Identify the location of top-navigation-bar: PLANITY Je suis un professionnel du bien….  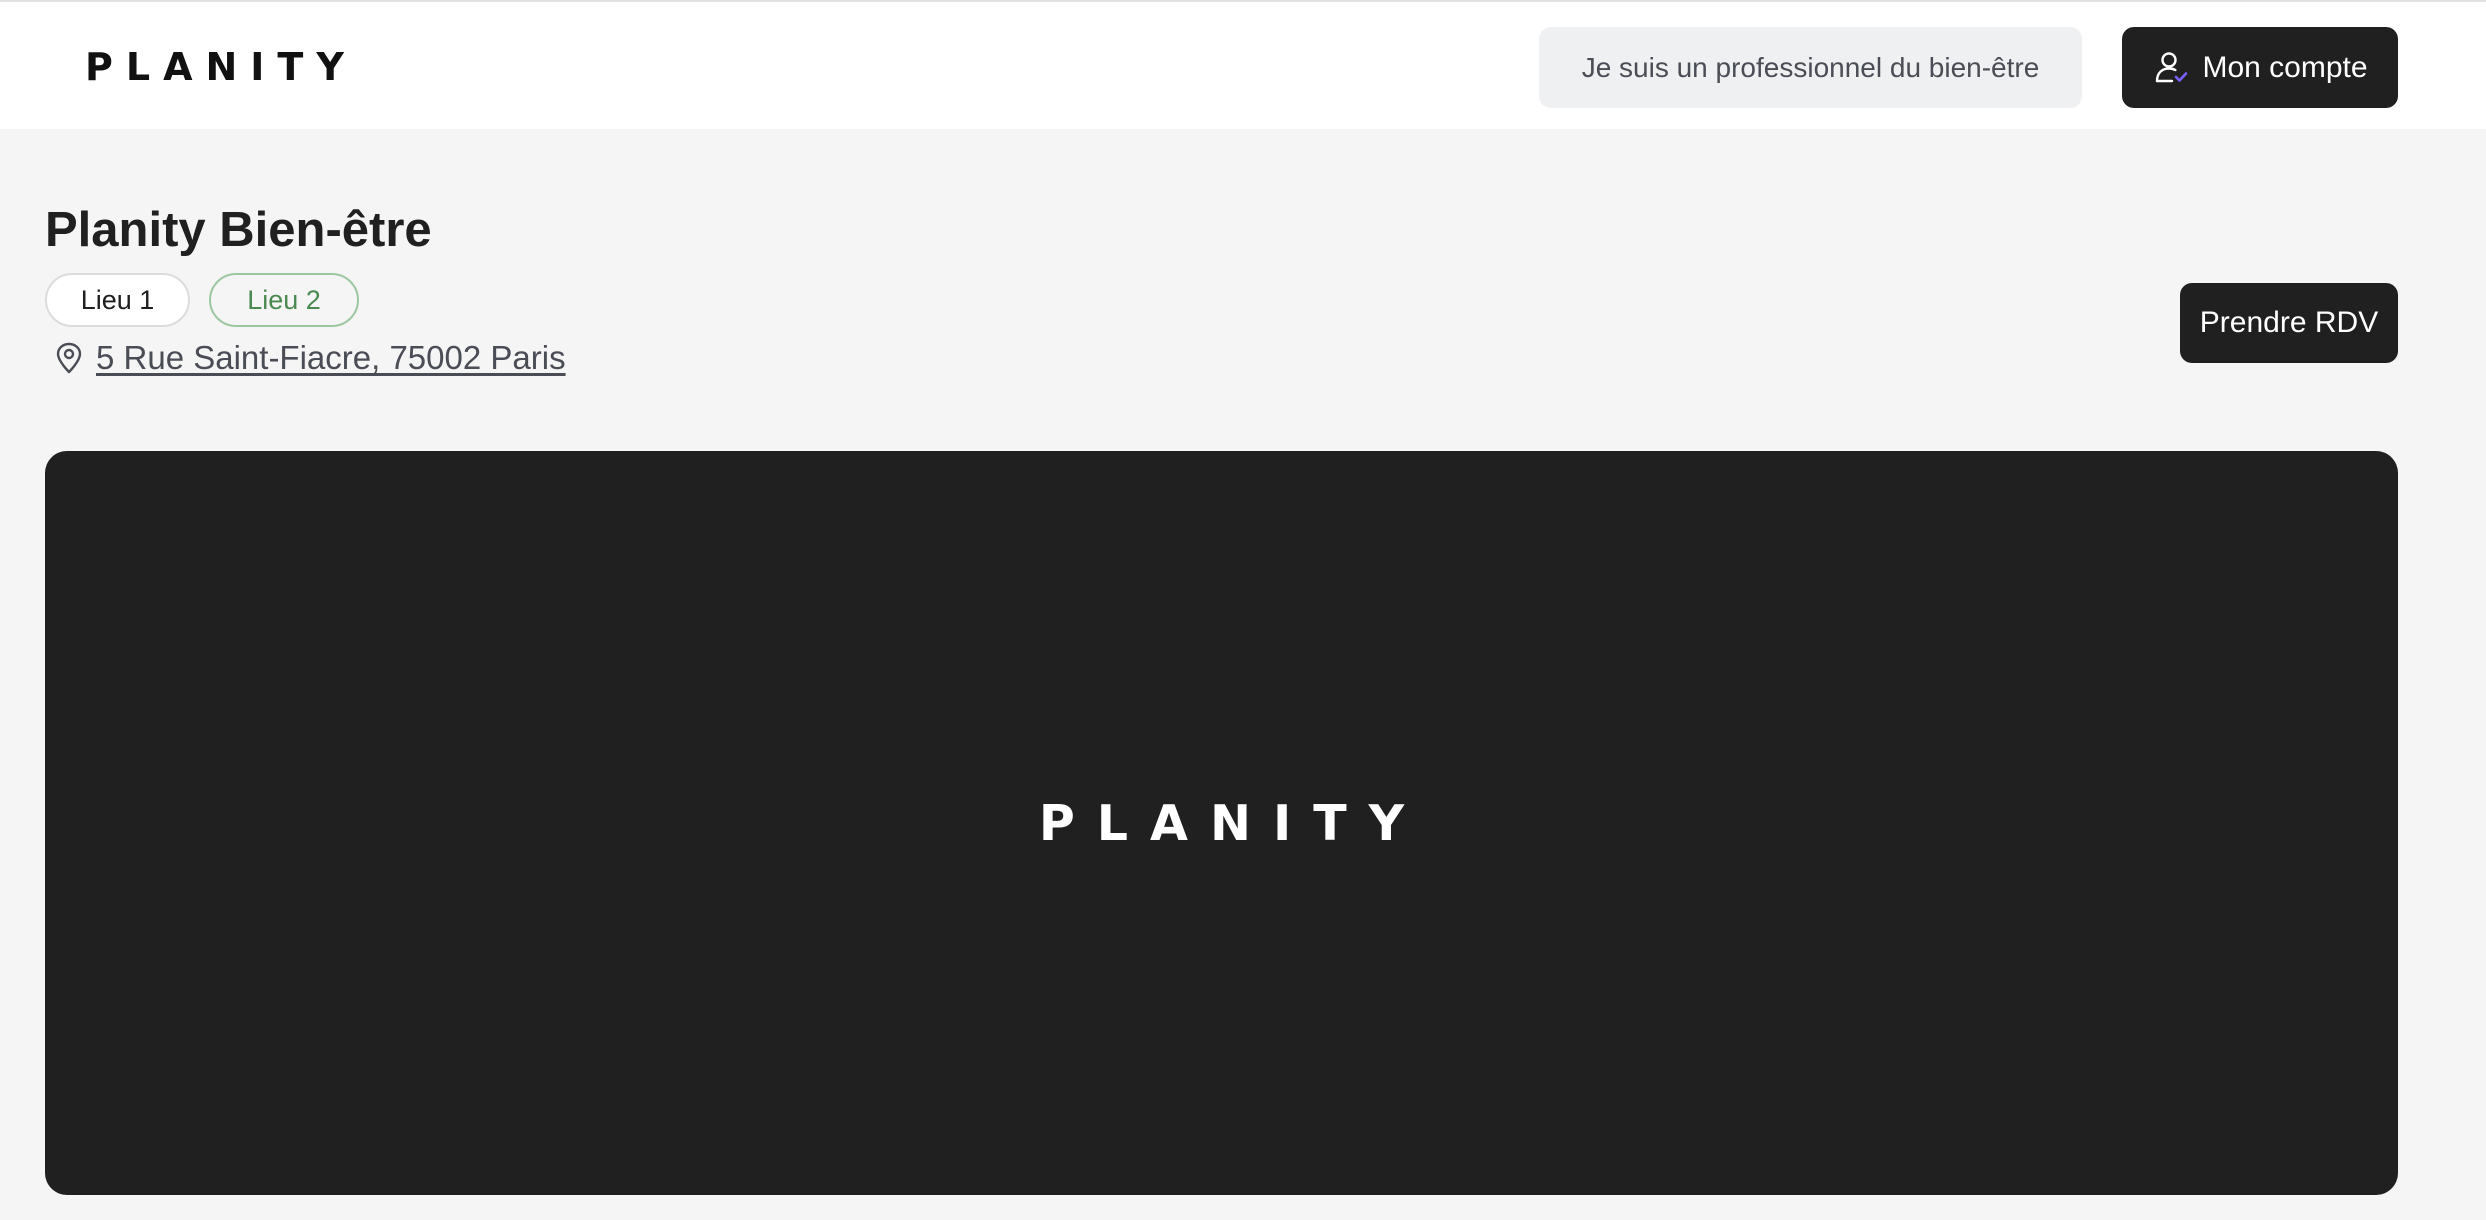
(1243, 64).